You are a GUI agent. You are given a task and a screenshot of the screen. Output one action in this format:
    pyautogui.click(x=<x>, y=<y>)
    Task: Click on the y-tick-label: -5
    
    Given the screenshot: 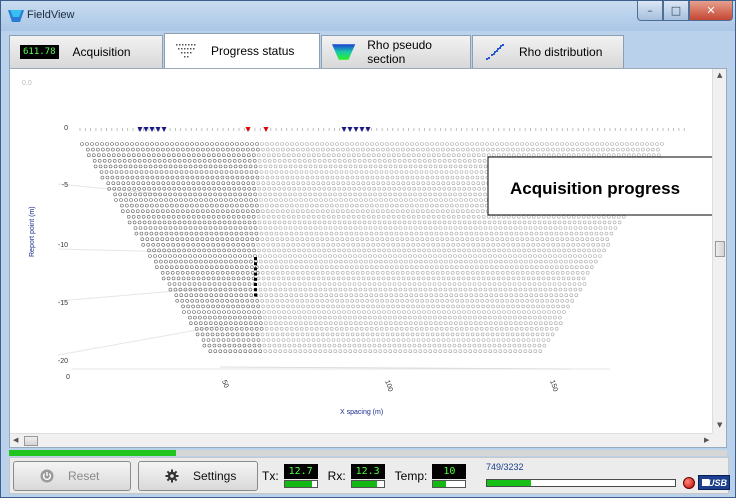 What is the action you would take?
    pyautogui.click(x=65, y=185)
    